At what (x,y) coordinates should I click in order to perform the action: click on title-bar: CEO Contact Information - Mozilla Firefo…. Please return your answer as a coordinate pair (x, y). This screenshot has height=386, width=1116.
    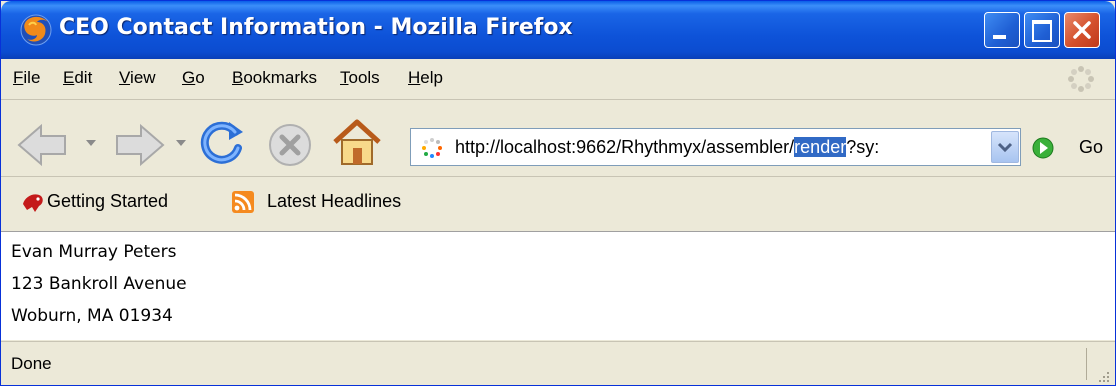
    Looking at the image, I should click on (558, 30).